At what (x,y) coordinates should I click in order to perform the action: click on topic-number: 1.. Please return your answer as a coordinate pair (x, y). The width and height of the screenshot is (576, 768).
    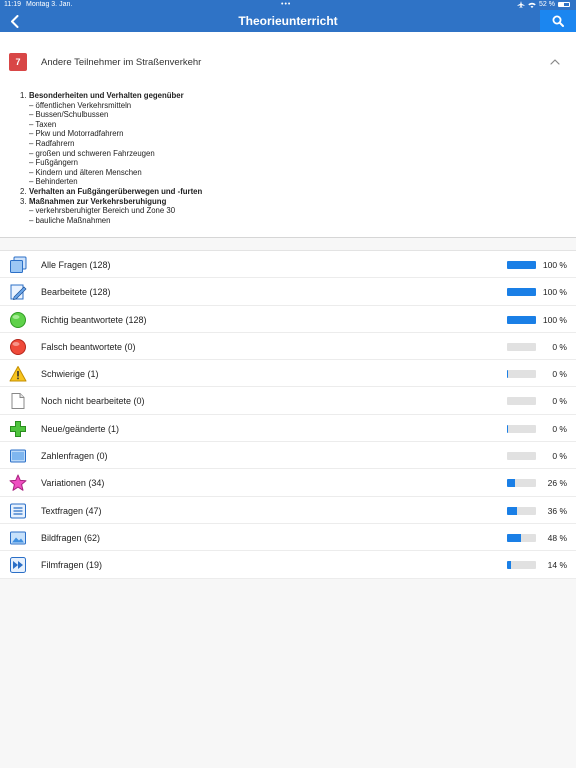
    Looking at the image, I should click on (23, 95).